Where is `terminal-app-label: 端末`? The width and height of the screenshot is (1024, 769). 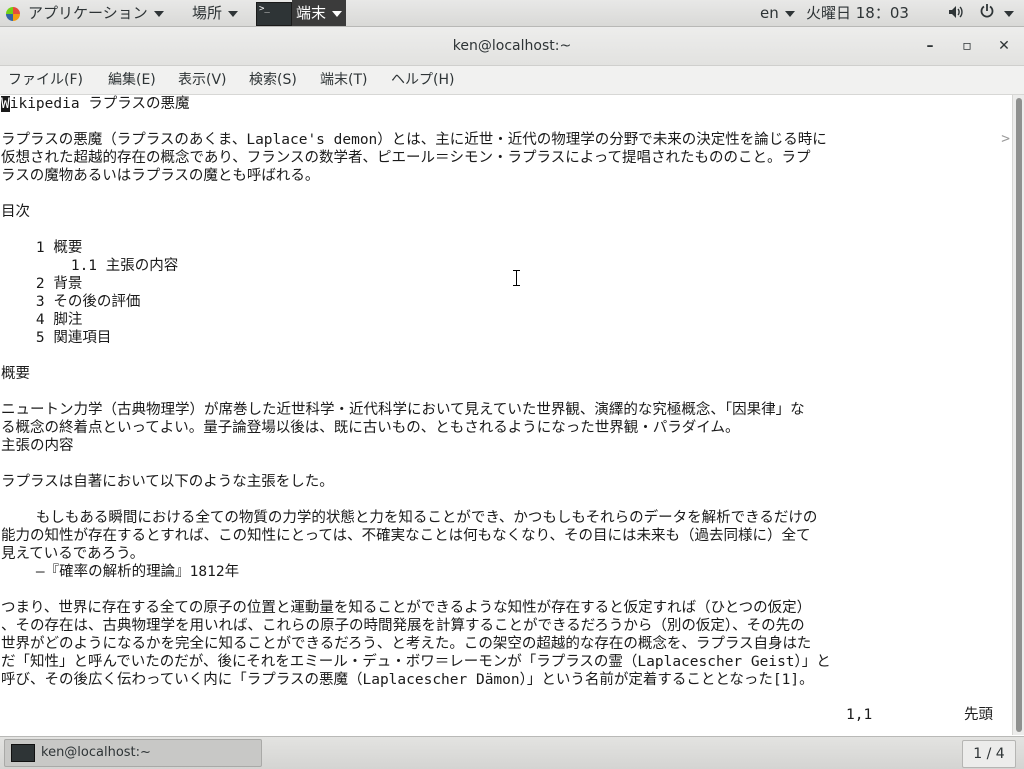
terminal-app-label: 端末 is located at coordinates (311, 13).